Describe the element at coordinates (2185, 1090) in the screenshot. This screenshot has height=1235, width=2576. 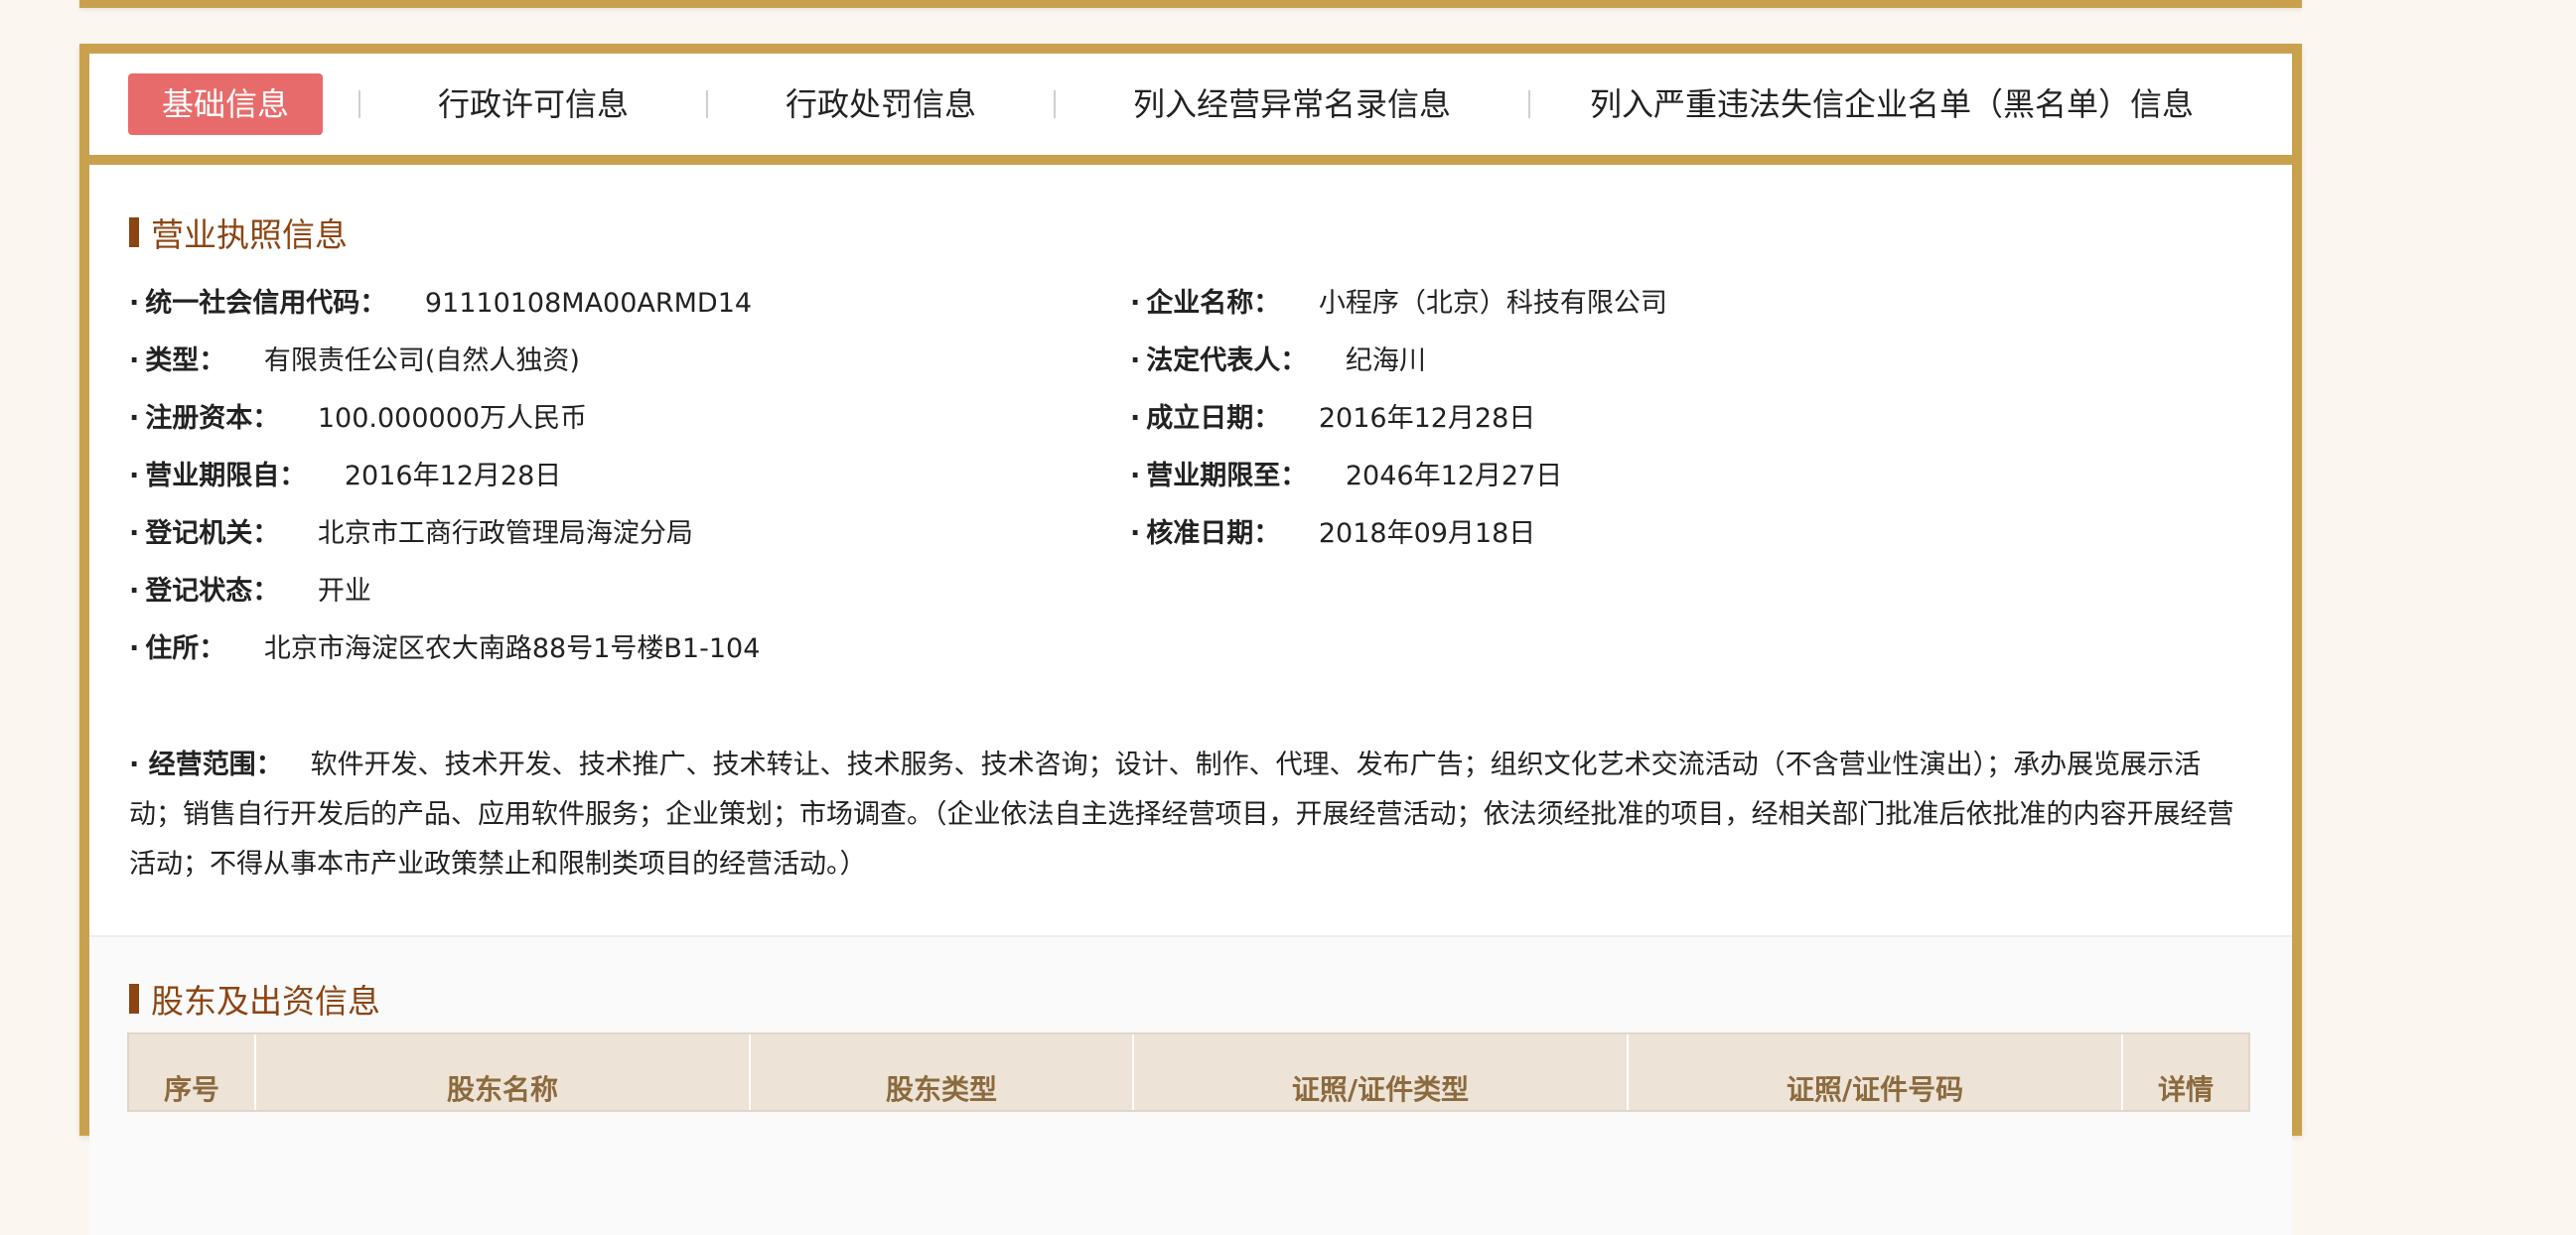
I see `column-header-details: 详情` at that location.